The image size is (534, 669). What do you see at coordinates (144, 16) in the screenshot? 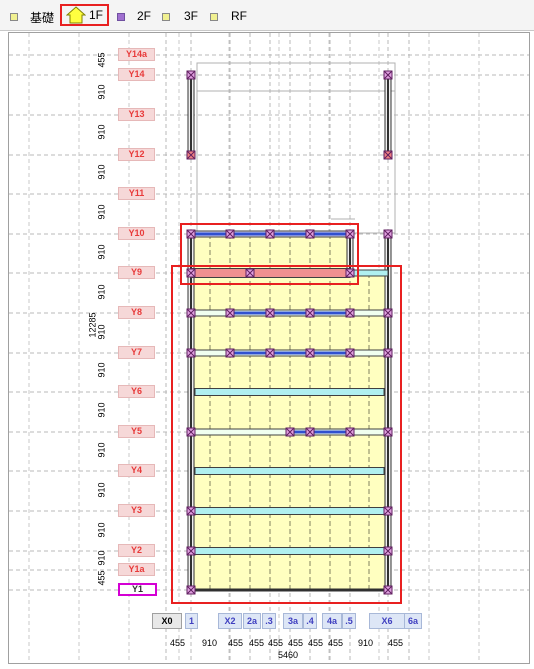
I see `tab-2f-label: 2F` at bounding box center [144, 16].